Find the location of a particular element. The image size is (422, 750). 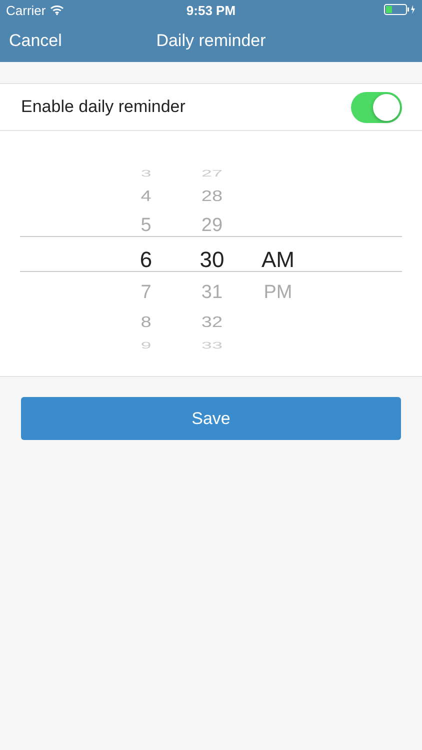

reminder-label: Enable daily reminder is located at coordinates (103, 107).